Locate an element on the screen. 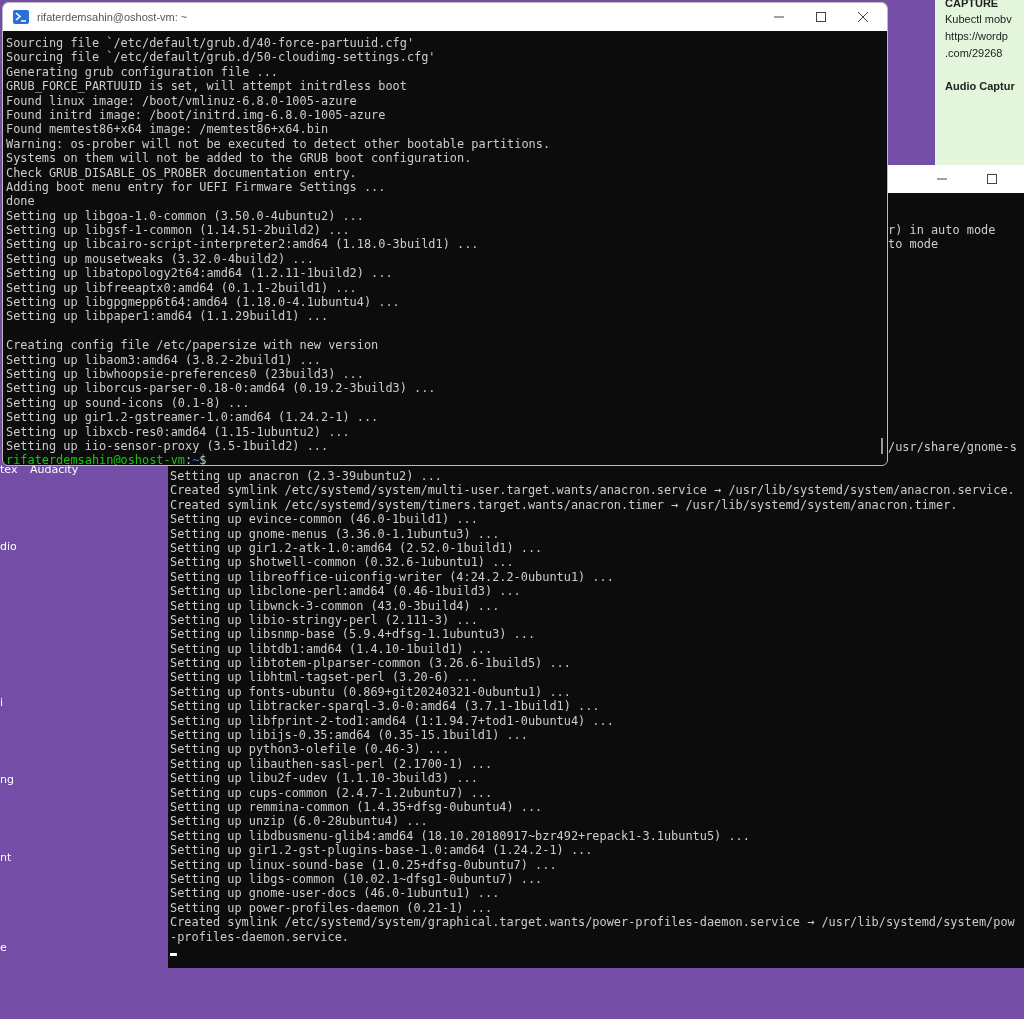 The height and width of the screenshot is (1019, 1024). desktop-icon-label: e is located at coordinates (3, 947).